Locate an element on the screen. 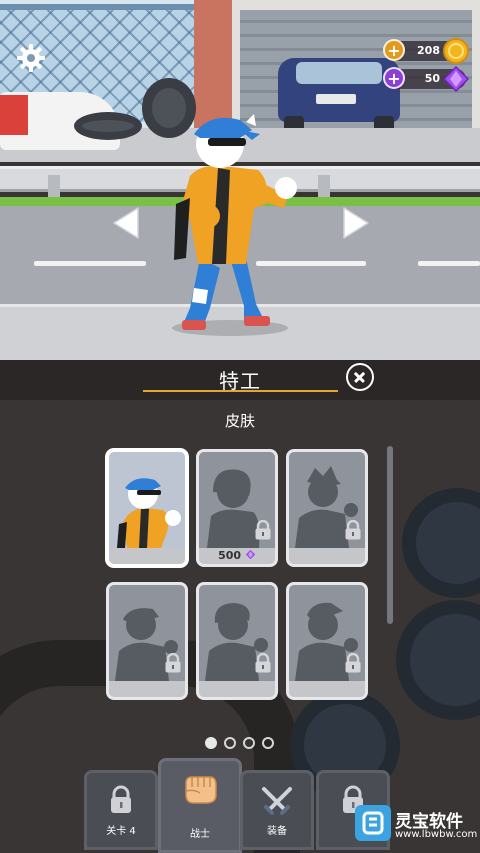  skin-price: 500 is located at coordinates (237, 555).